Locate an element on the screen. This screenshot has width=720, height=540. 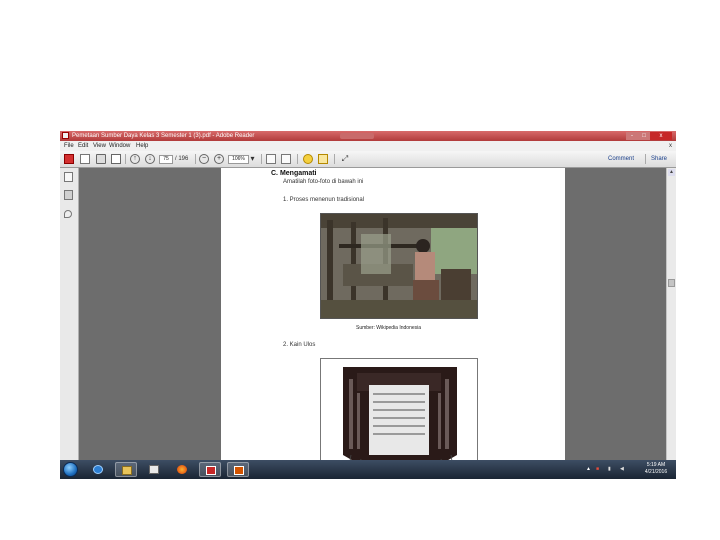
section-heading: C. Mengamati is located at coordinates (294, 173).